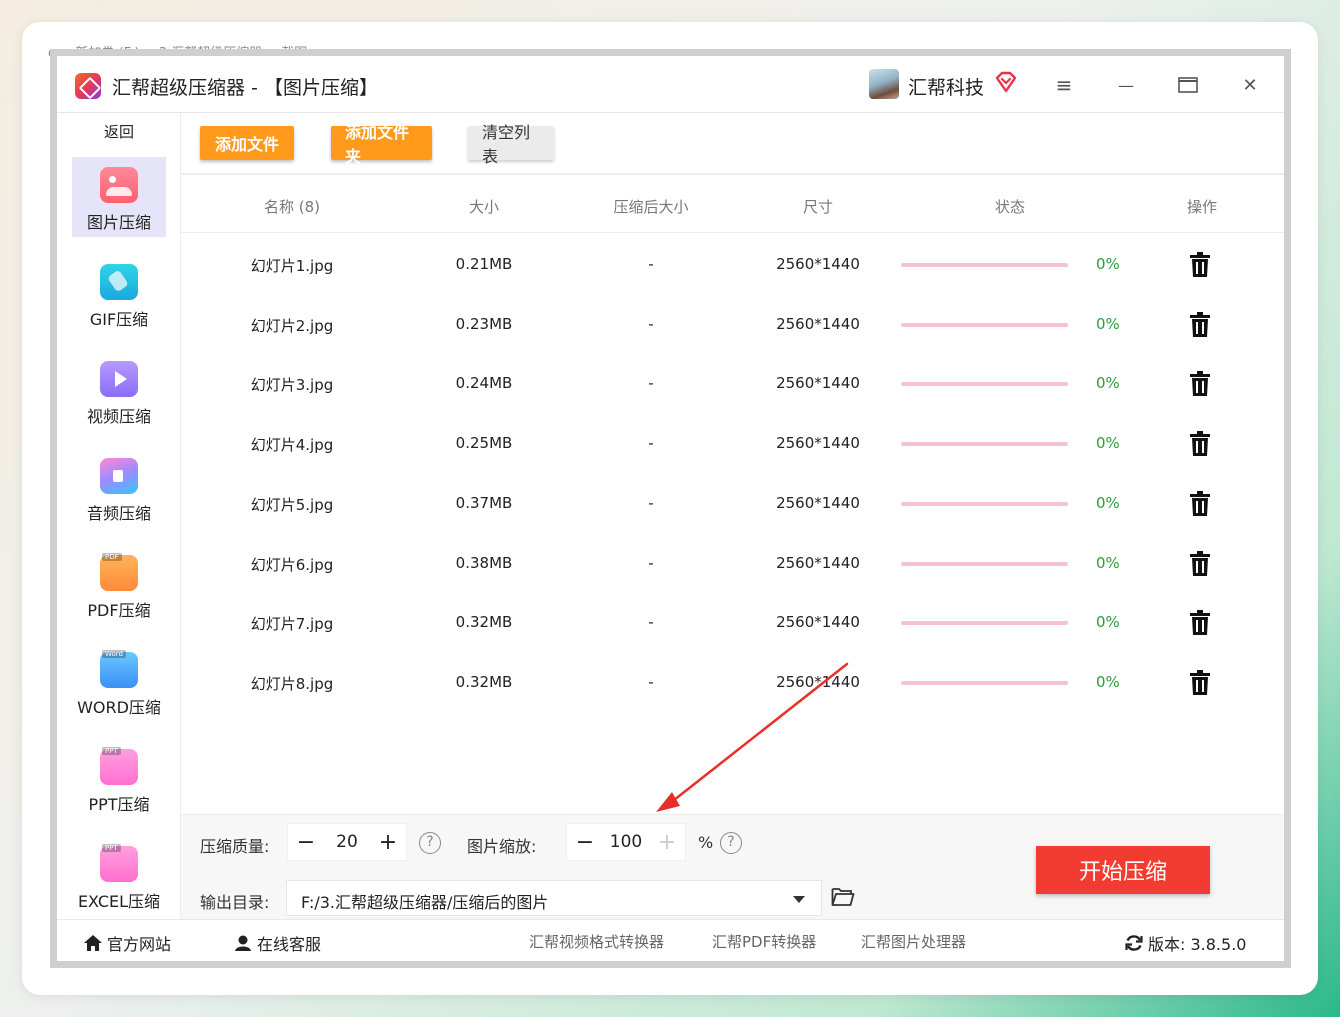 This screenshot has width=1340, height=1017. I want to click on output-label: 输出目录:, so click(235, 902).